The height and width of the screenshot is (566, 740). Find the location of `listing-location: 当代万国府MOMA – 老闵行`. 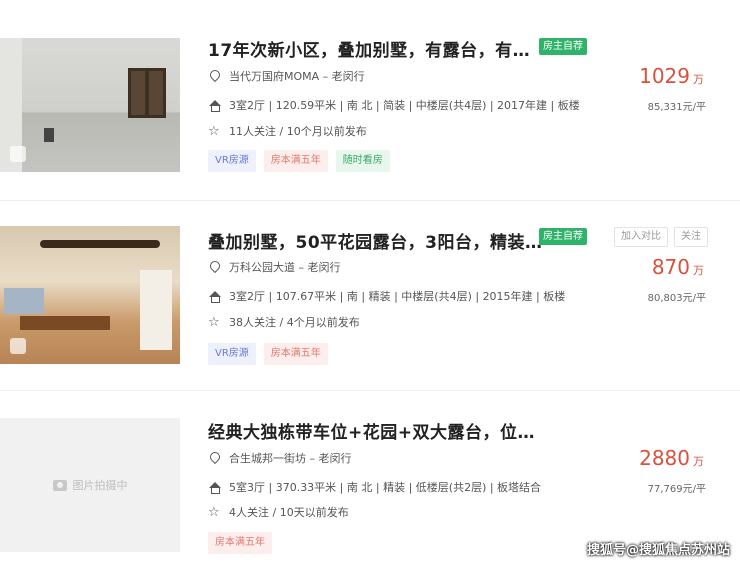

listing-location: 当代万国府MOMA – 老闵行 is located at coordinates (286, 76).